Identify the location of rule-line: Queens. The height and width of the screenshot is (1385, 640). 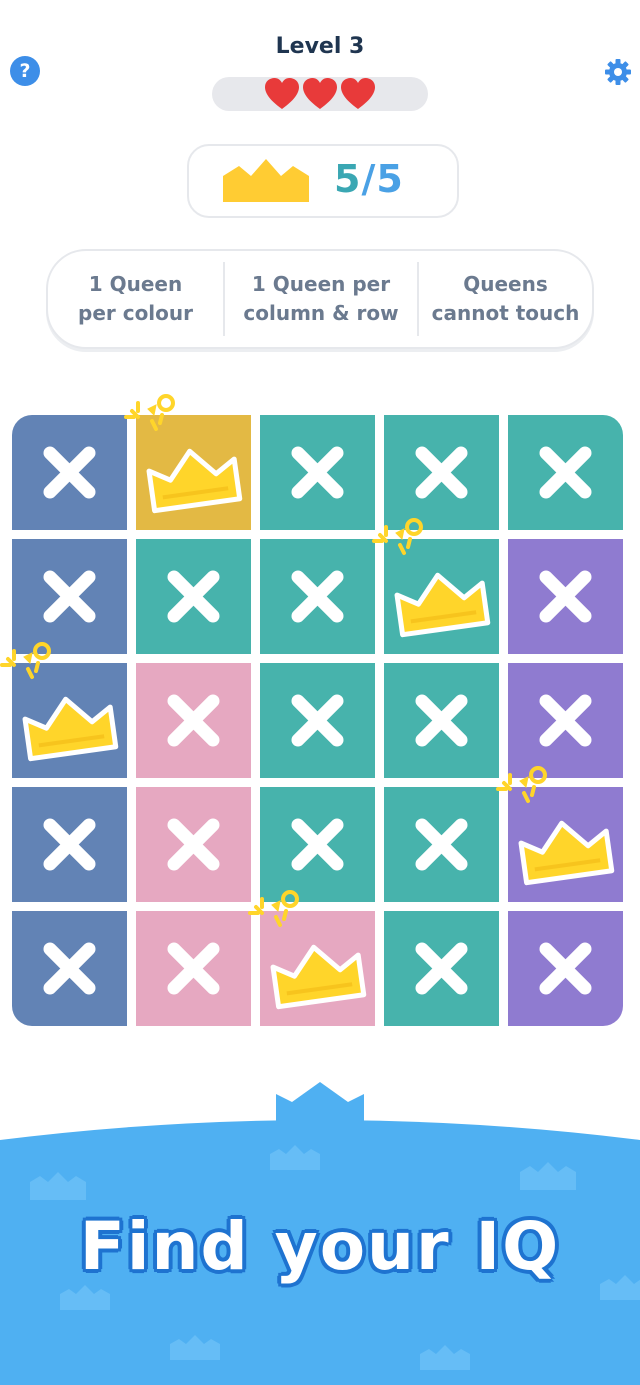
(505, 284).